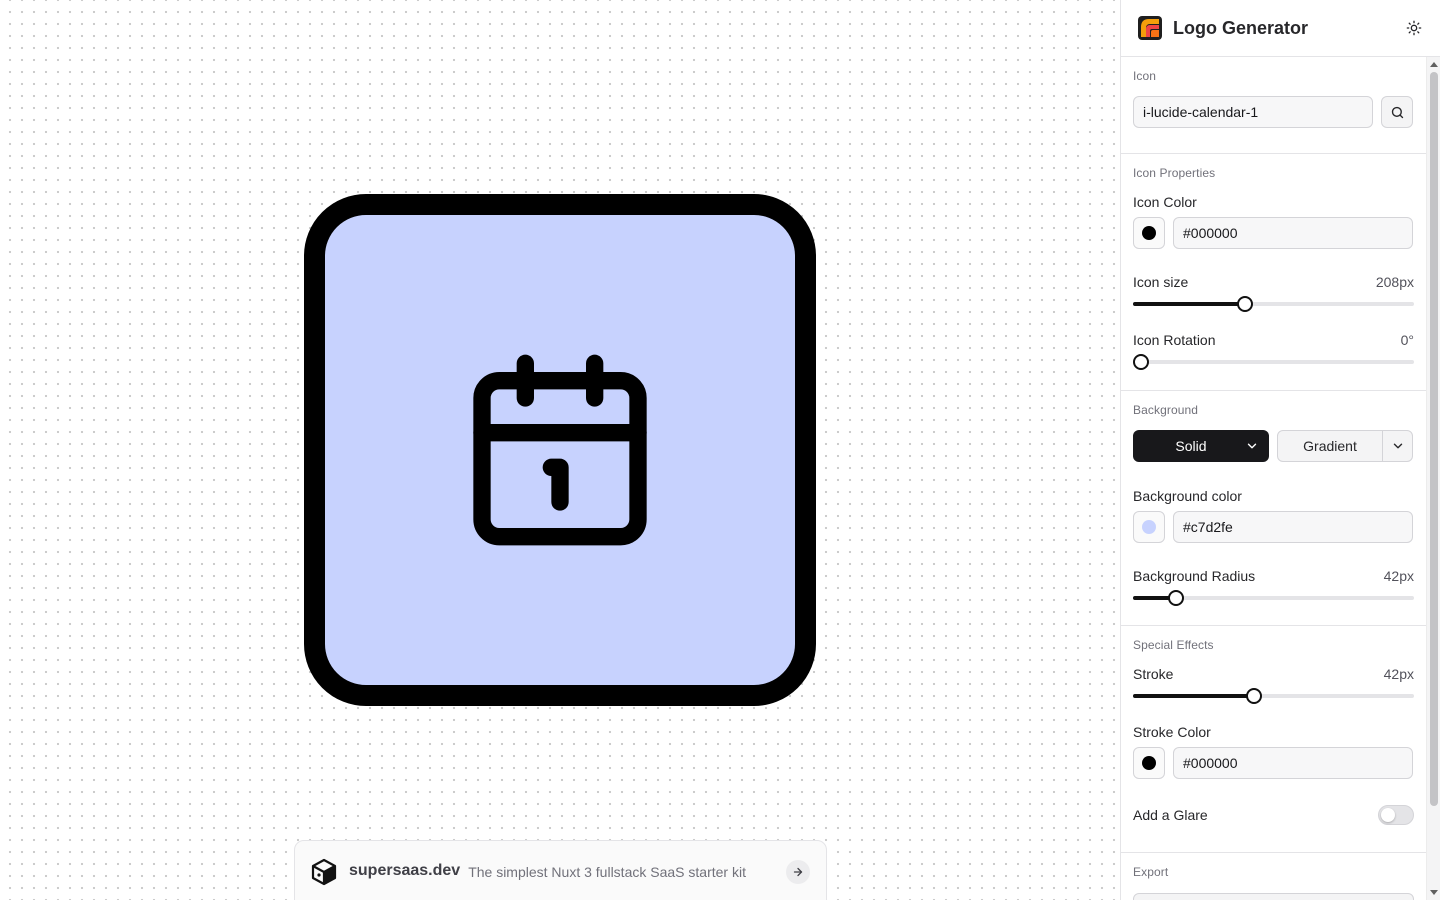  What do you see at coordinates (1434, 64) in the screenshot?
I see `scroll-up-arrow` at bounding box center [1434, 64].